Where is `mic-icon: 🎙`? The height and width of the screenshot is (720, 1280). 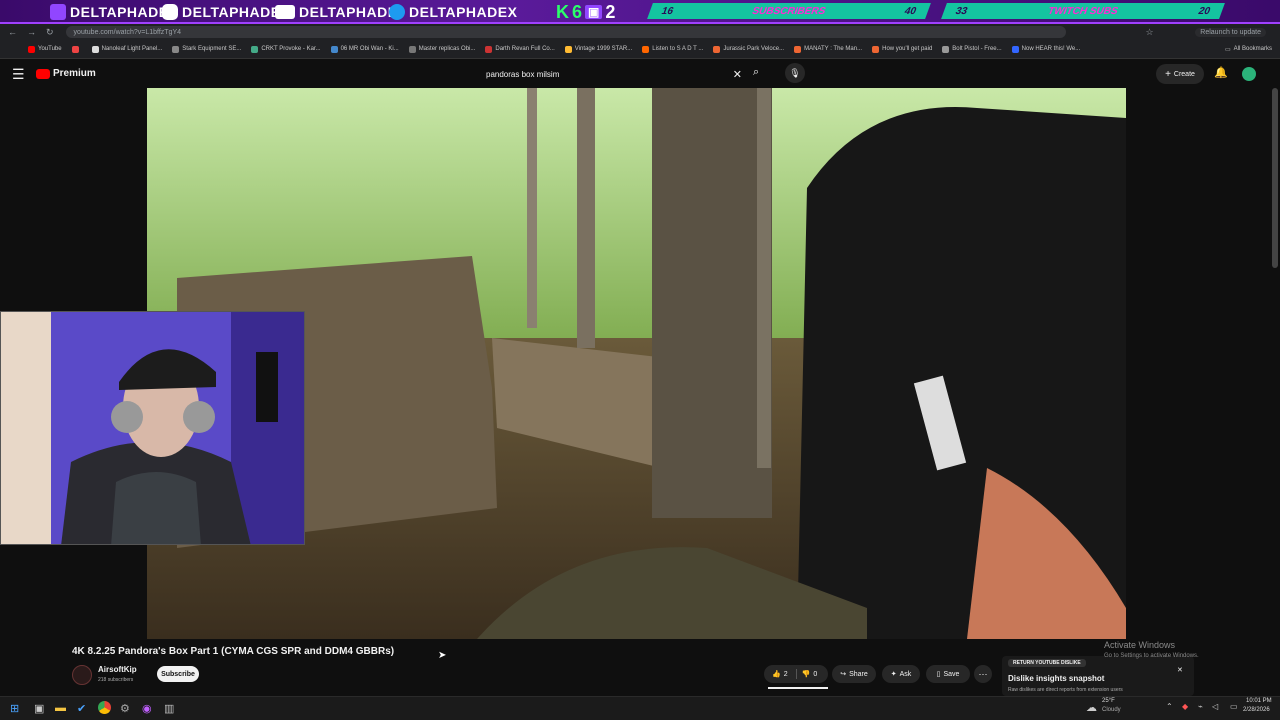 mic-icon: 🎙 is located at coordinates (795, 73).